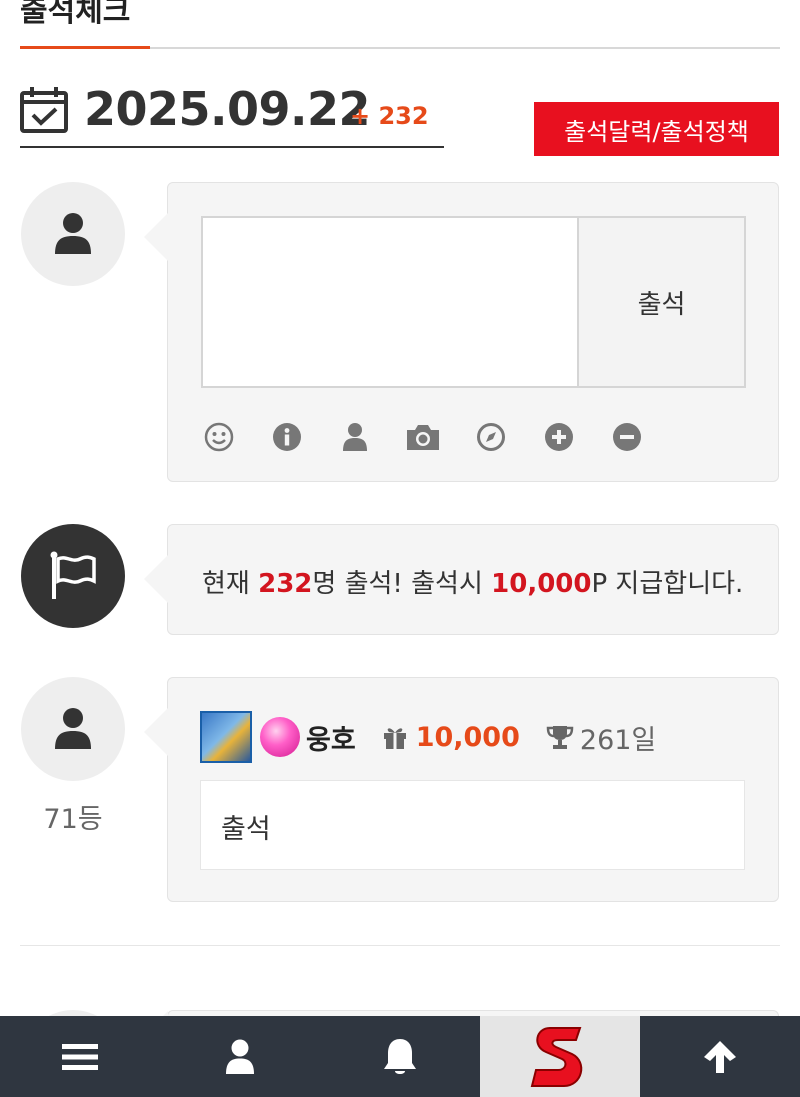 This screenshot has height=1097, width=800. I want to click on calendar-check-icon, so click(44, 110).